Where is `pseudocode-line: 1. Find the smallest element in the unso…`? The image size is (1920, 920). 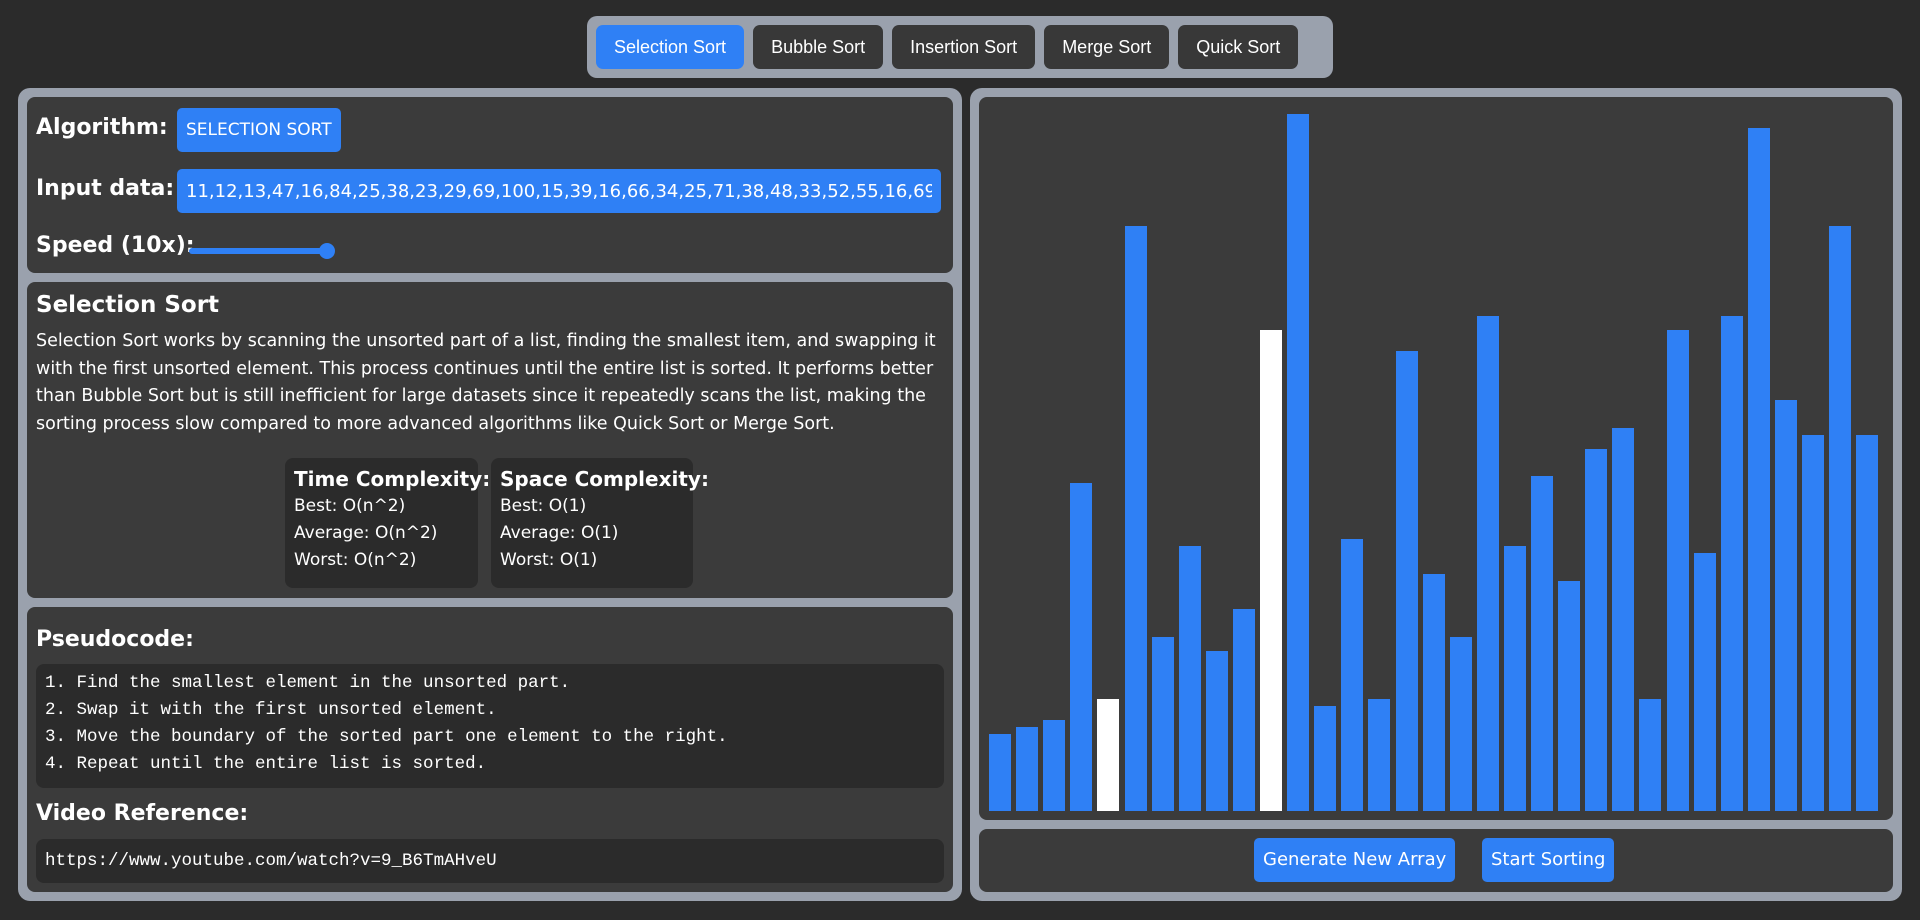
pseudocode-line: 1. Find the smallest element in the unso… is located at coordinates (308, 683).